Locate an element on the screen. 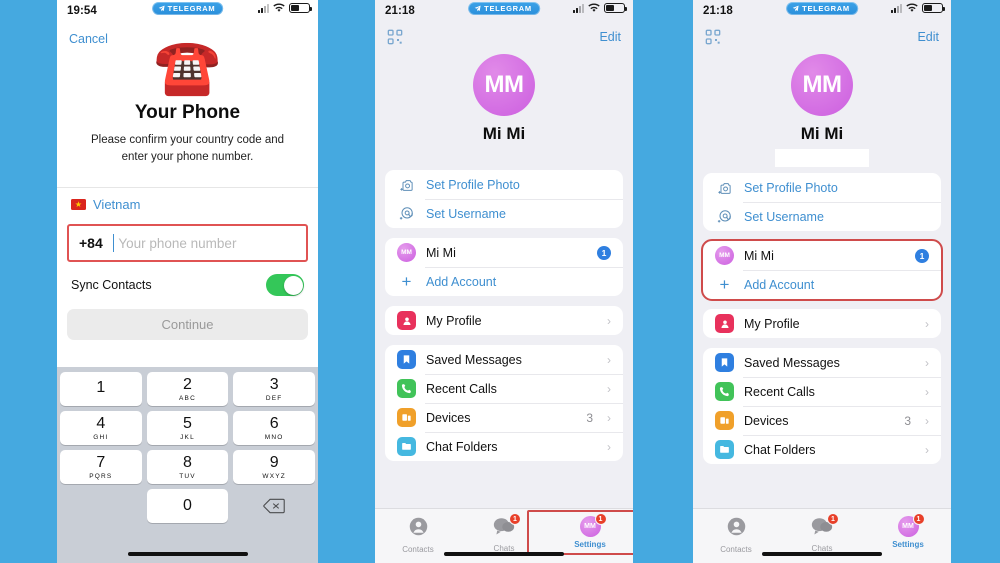 The height and width of the screenshot is (563, 1000). key-8: 8 TUV is located at coordinates (187, 467).